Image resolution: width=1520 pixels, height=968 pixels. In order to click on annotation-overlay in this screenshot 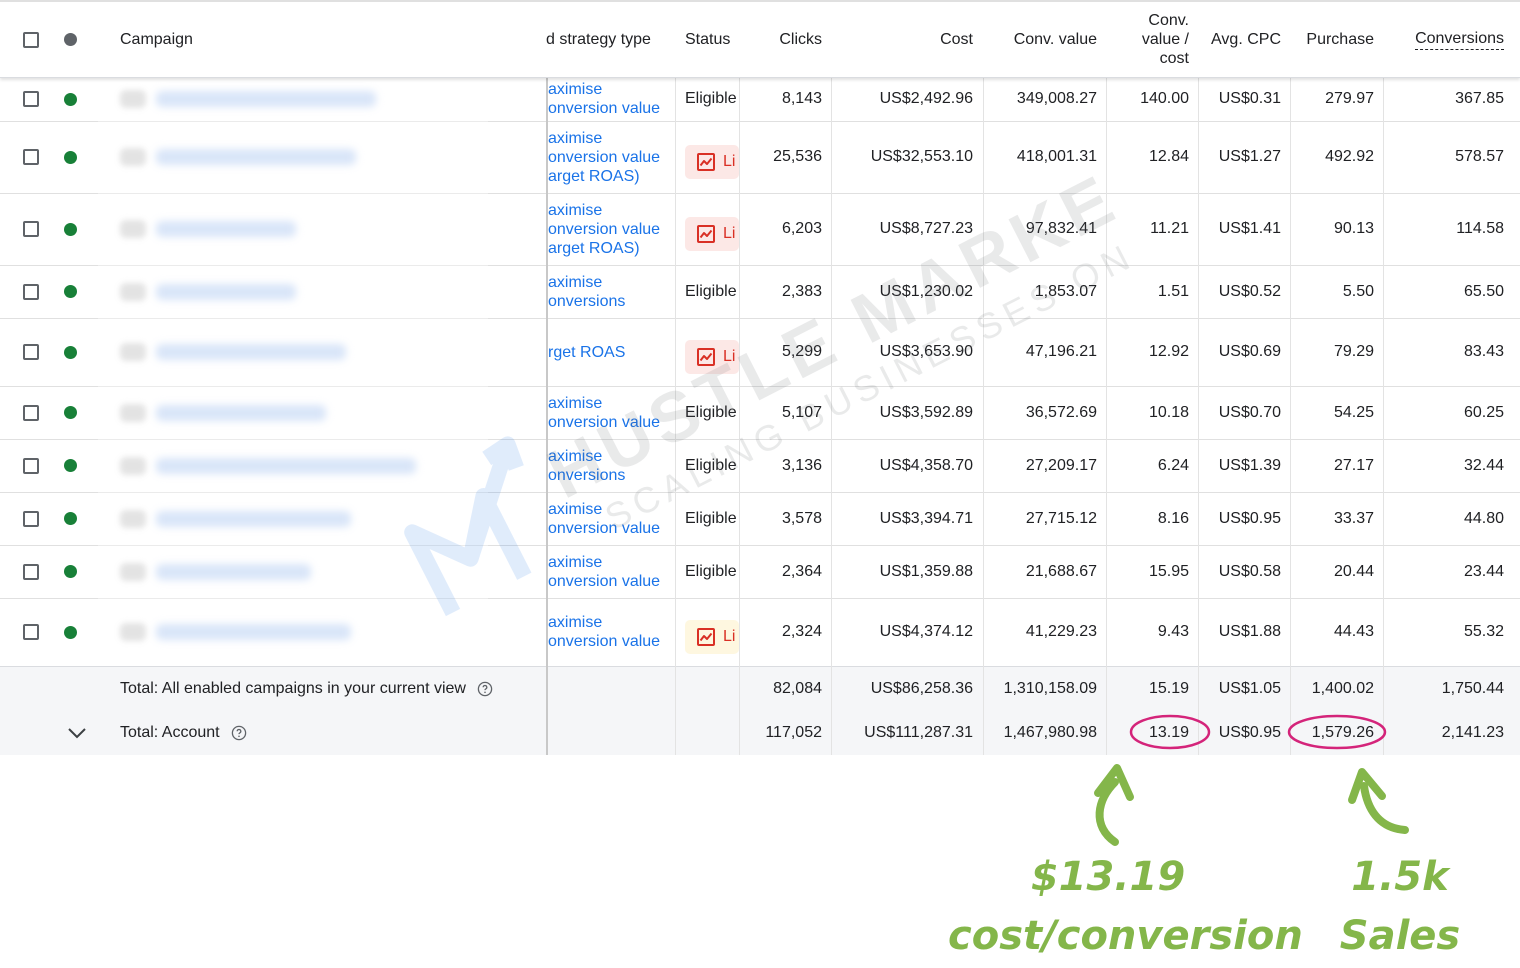, I will do `click(1251, 780)`.